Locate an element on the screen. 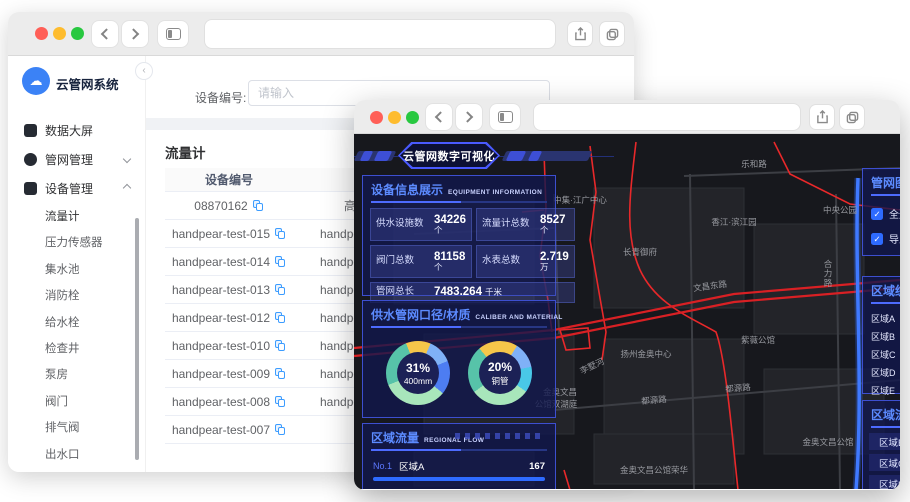 The image size is (910, 502). screen-icon is located at coordinates (30, 130).